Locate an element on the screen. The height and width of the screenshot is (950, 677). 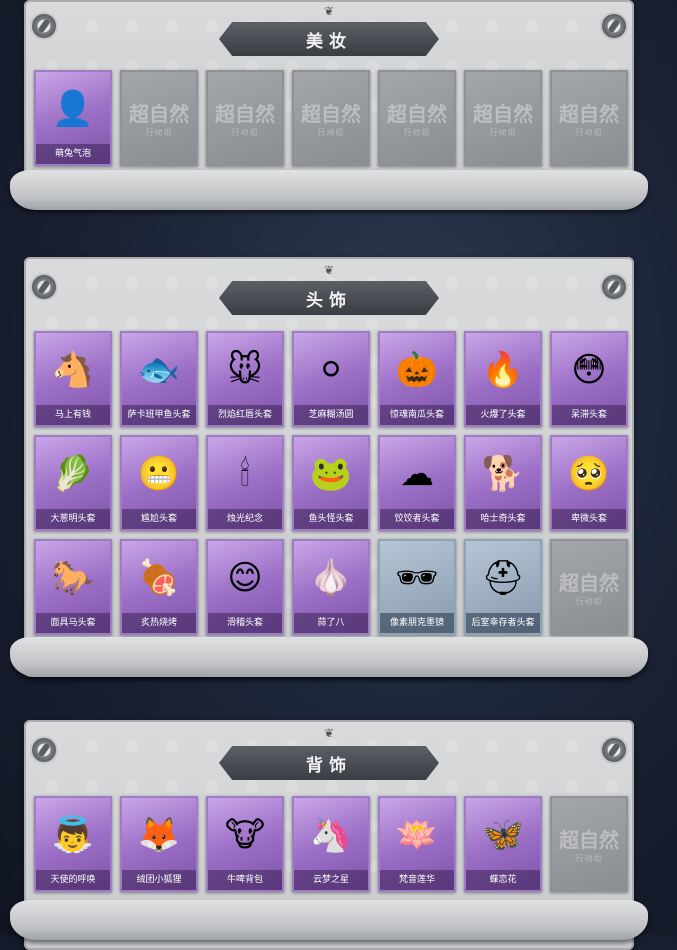
item-label: 蝶恋花 is located at coordinates (503, 880).